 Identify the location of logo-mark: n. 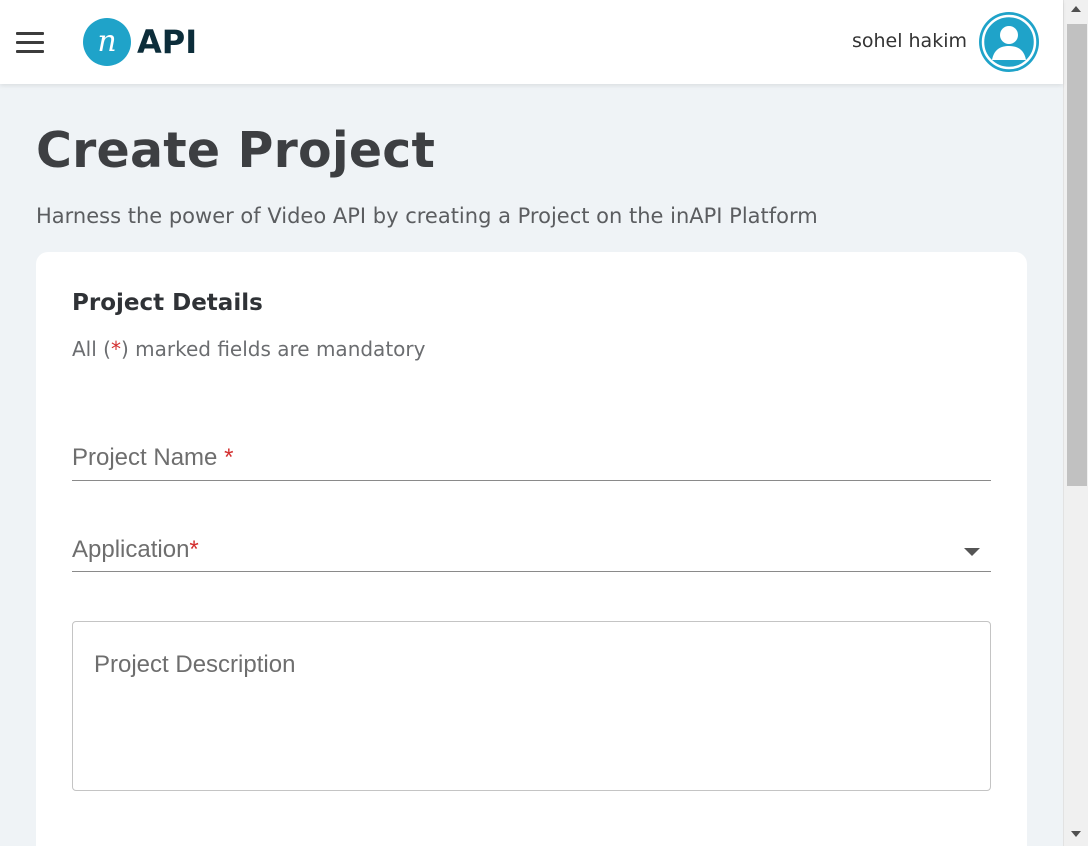
(107, 42).